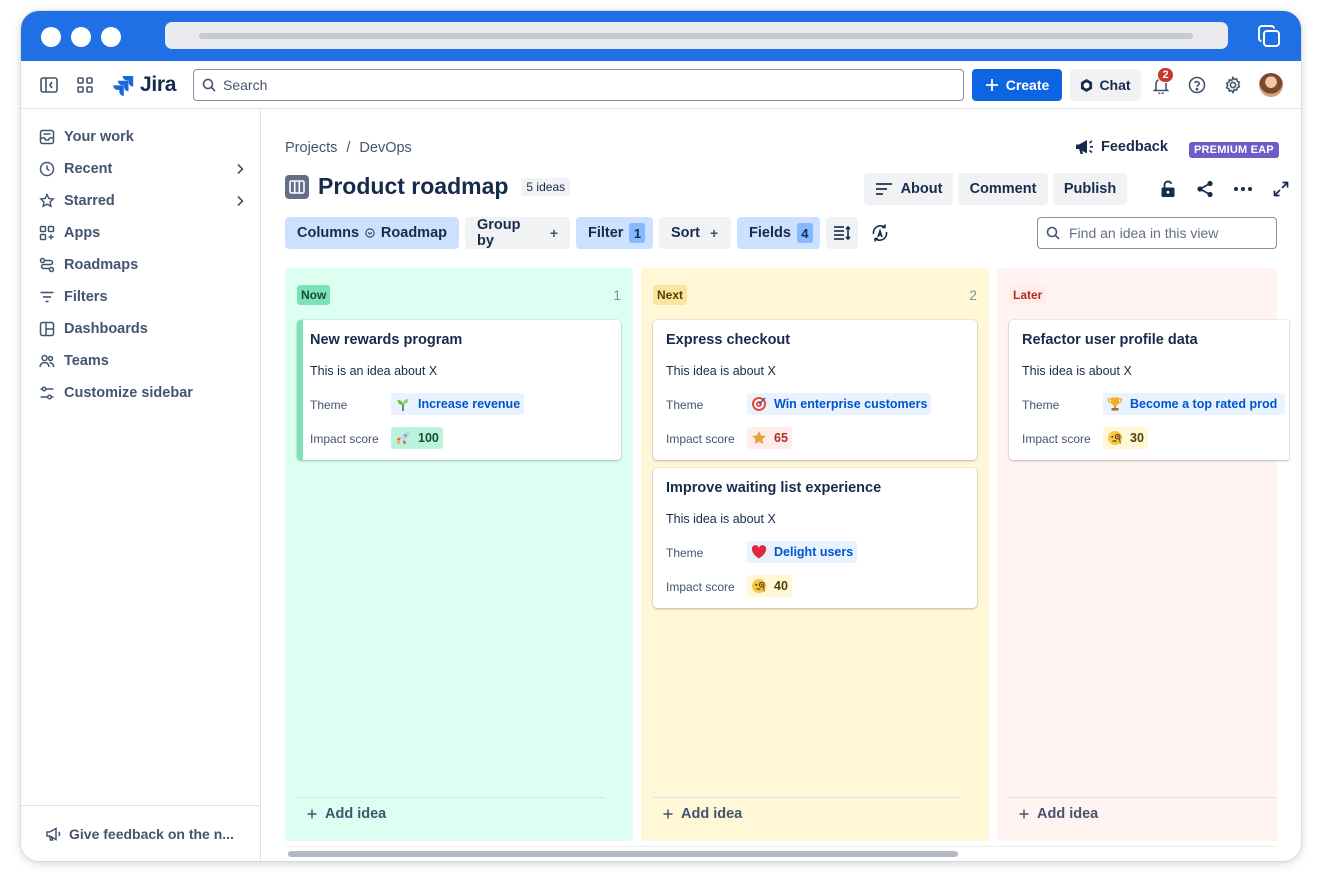  What do you see at coordinates (47, 169) in the screenshot?
I see `clock-icon` at bounding box center [47, 169].